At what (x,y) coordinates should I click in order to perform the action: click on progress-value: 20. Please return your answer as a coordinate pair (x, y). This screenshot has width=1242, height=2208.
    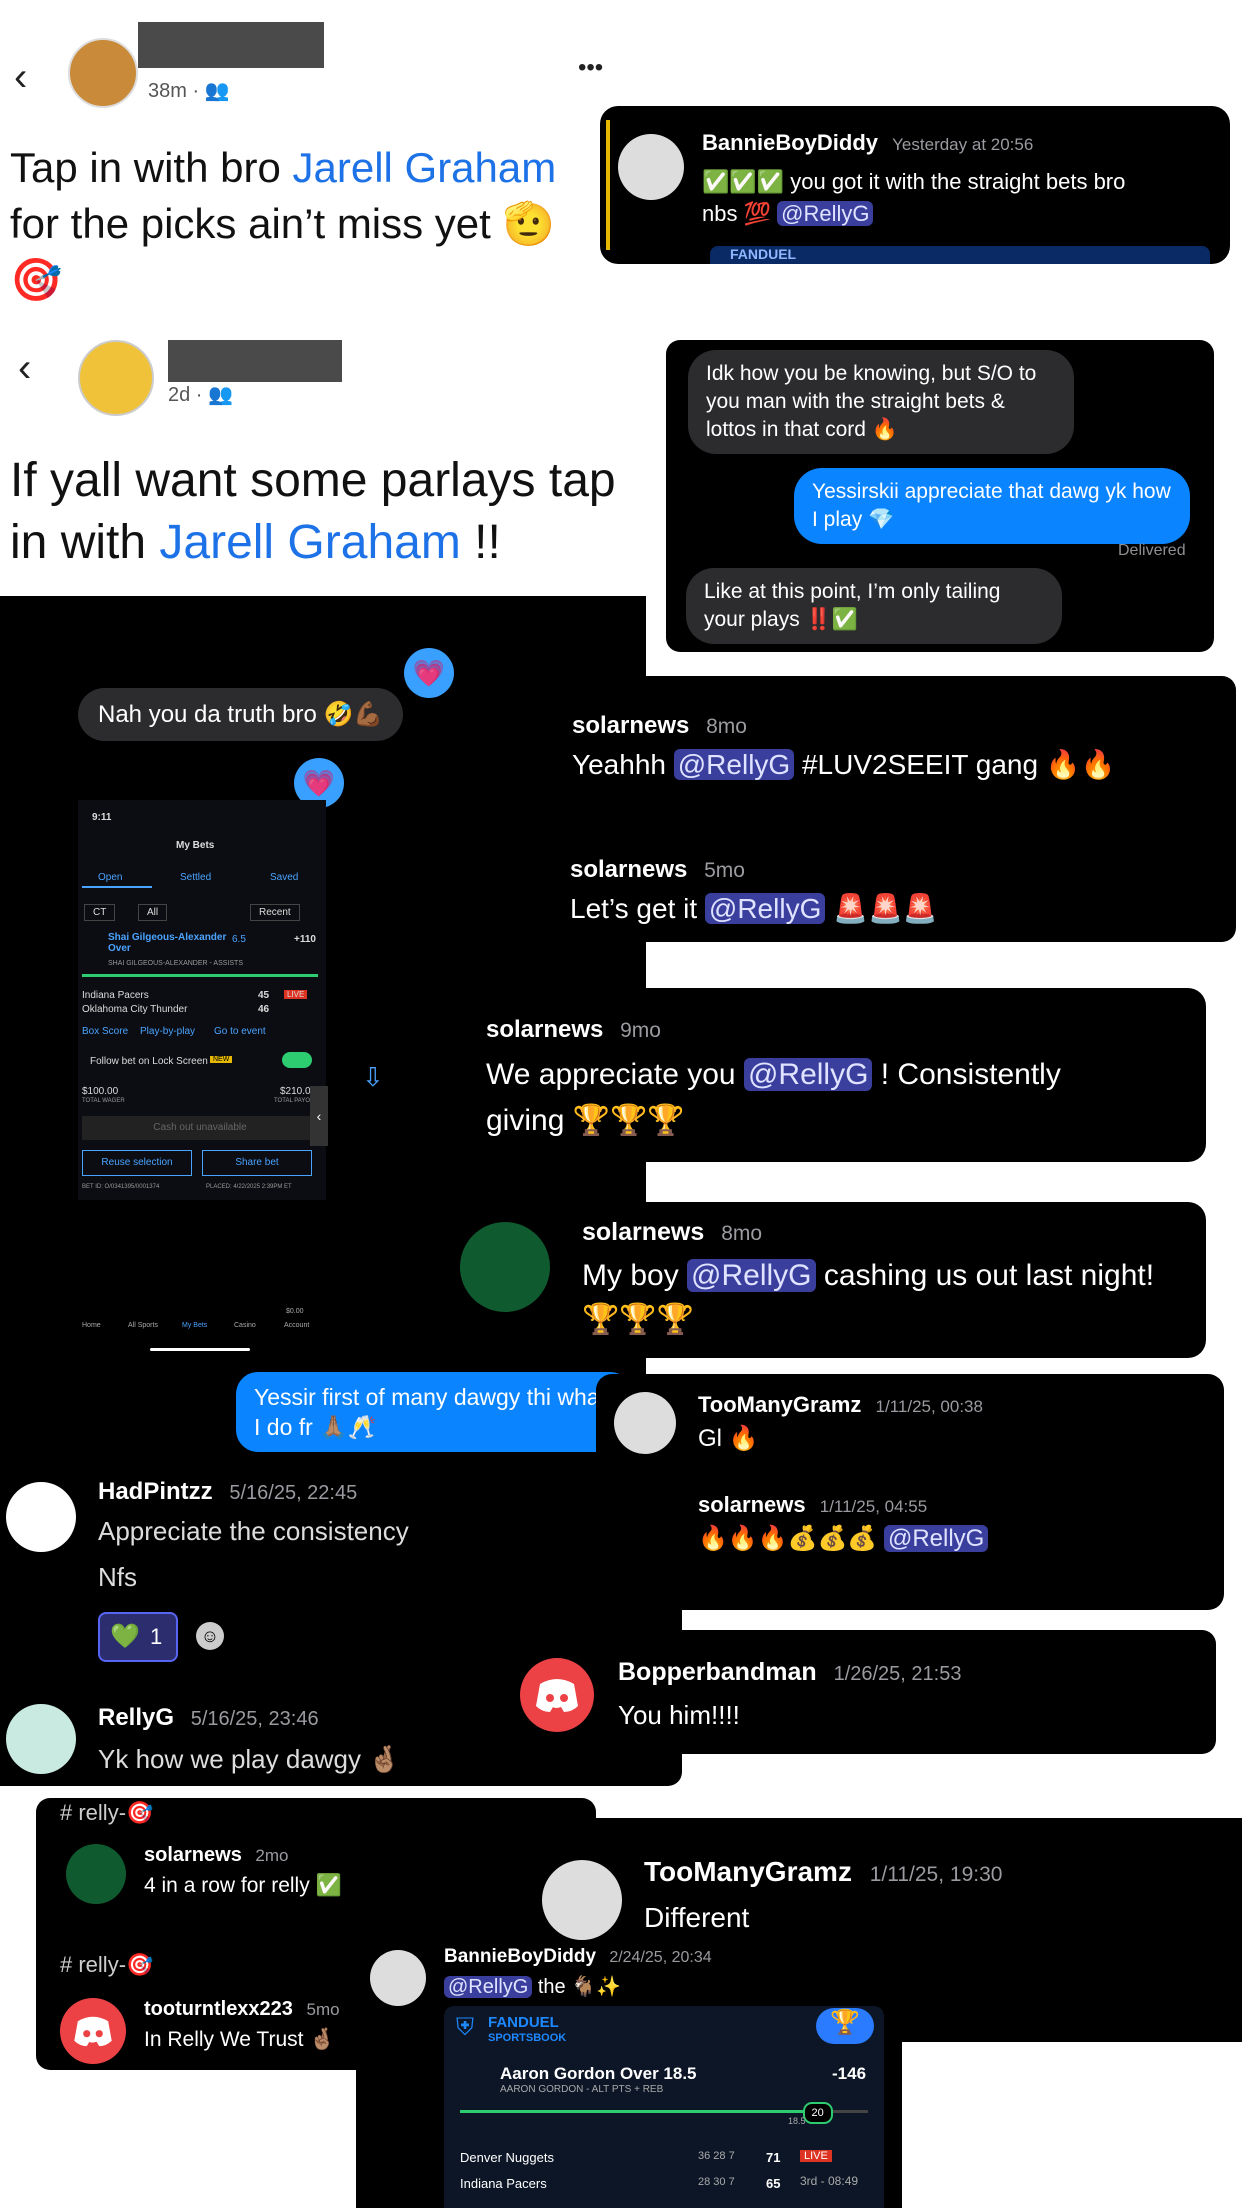
    Looking at the image, I should click on (817, 2113).